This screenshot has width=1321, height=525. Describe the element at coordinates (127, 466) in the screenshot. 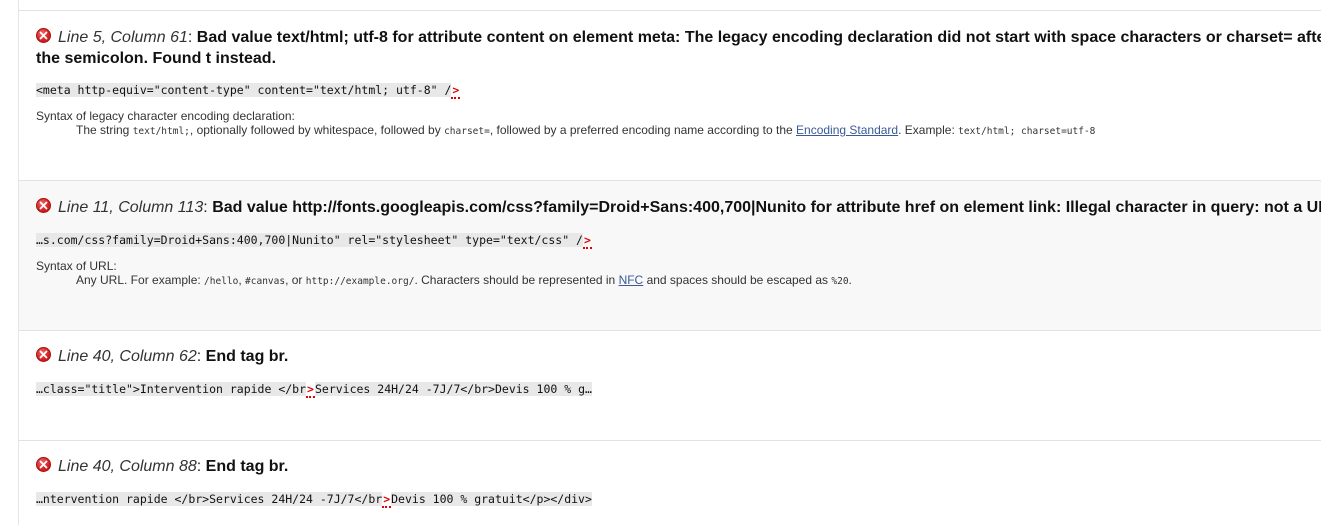

I see `error-location: Line 40, Column 88` at that location.